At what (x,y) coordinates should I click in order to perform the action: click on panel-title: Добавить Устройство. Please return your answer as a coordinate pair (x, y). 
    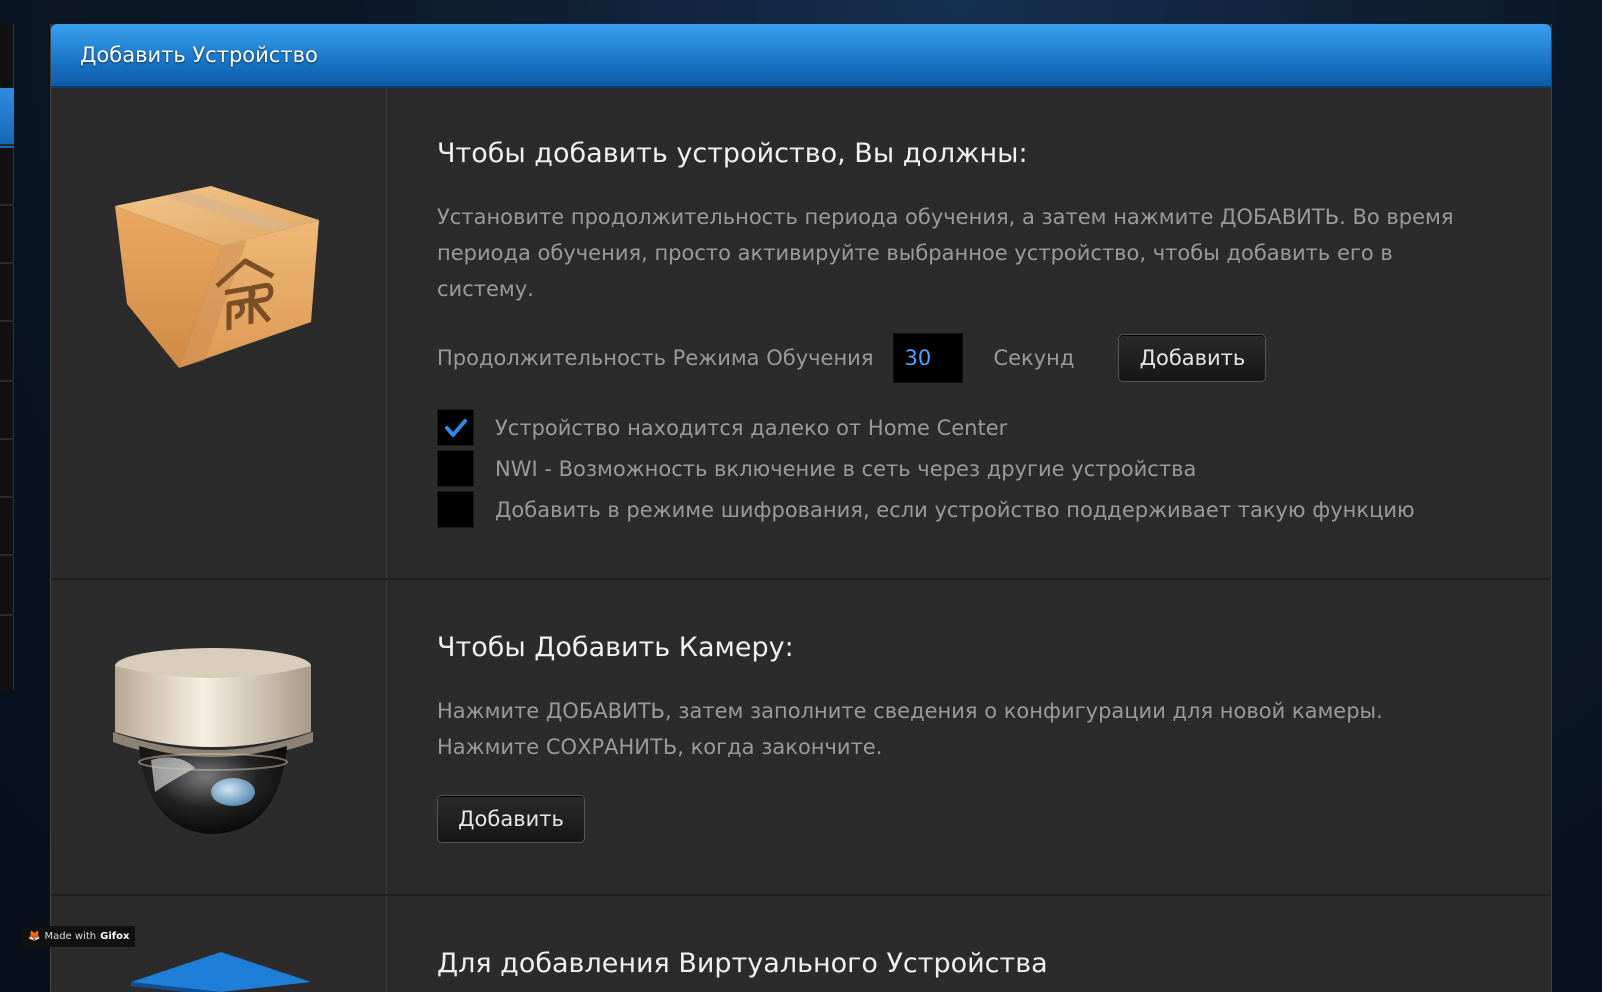
    Looking at the image, I should click on (199, 55).